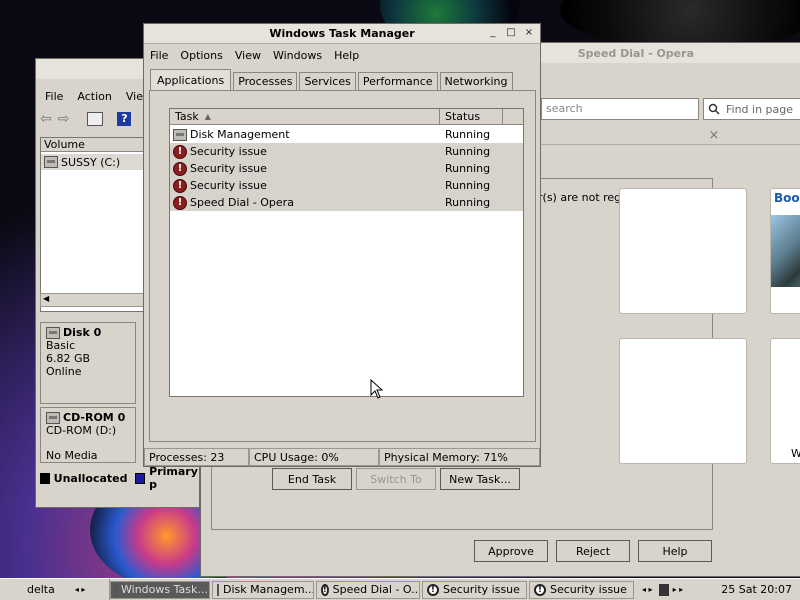  What do you see at coordinates (714, 109) in the screenshot?
I see `search-icon` at bounding box center [714, 109].